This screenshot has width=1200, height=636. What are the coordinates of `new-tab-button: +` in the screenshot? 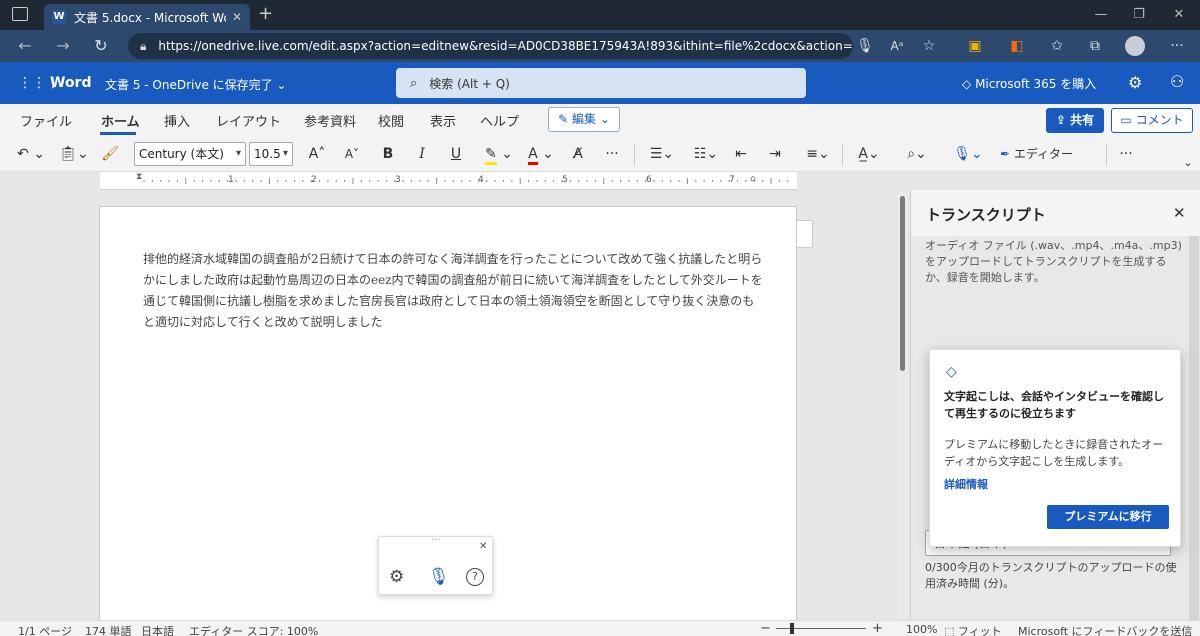 It's located at (265, 13).